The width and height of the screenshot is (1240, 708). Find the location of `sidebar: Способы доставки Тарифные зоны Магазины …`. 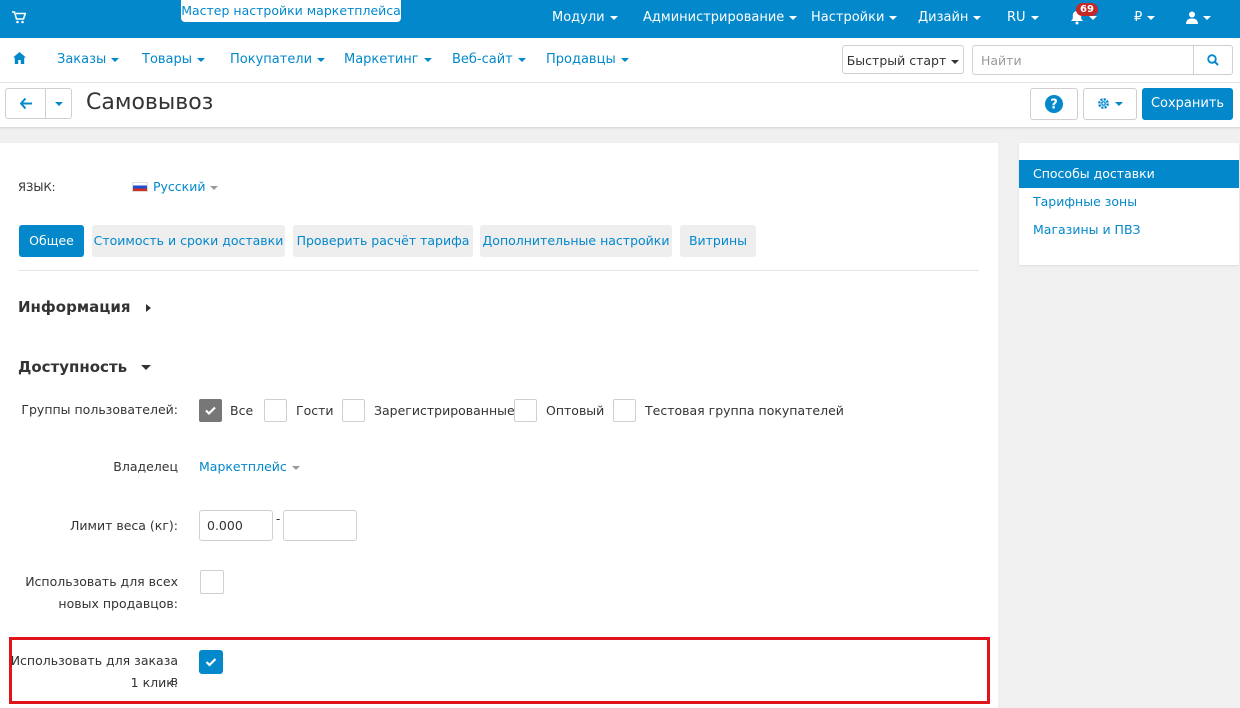

sidebar: Способы доставки Тарифные зоны Магазины … is located at coordinates (1129, 204).